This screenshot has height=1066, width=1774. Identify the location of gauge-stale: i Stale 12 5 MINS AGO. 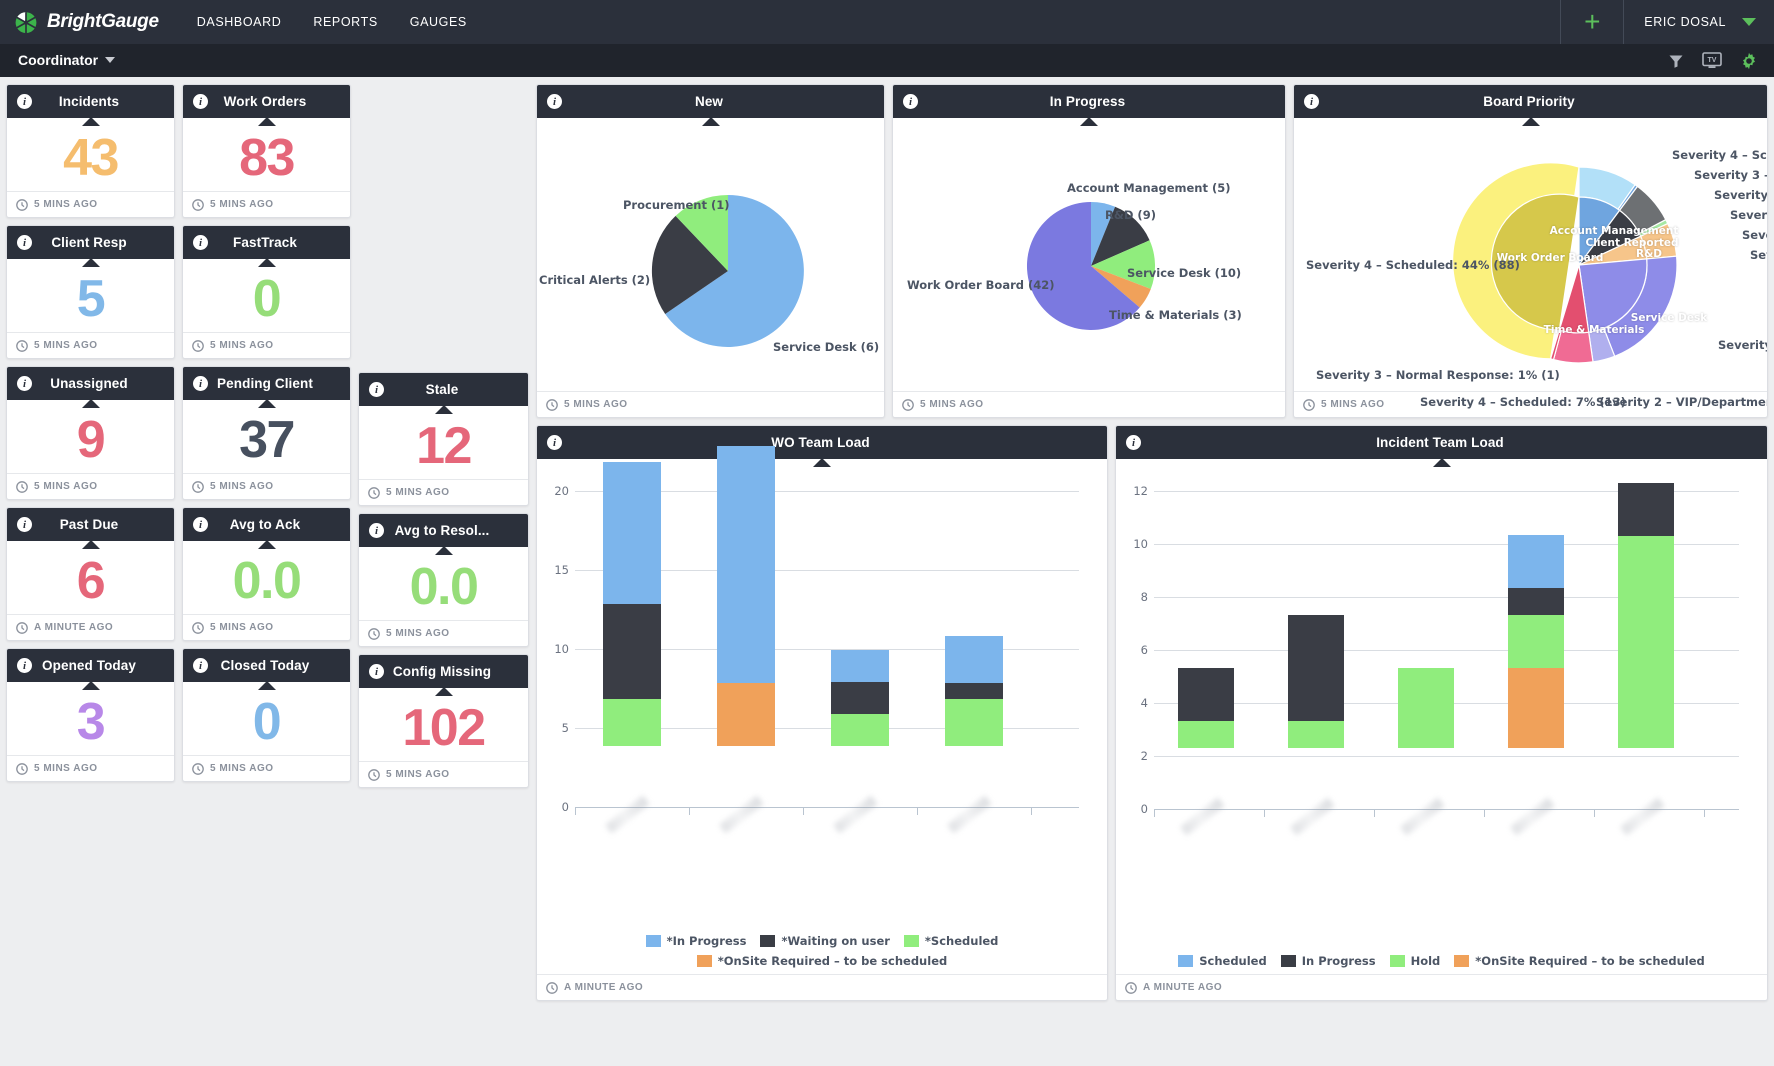
(443, 439).